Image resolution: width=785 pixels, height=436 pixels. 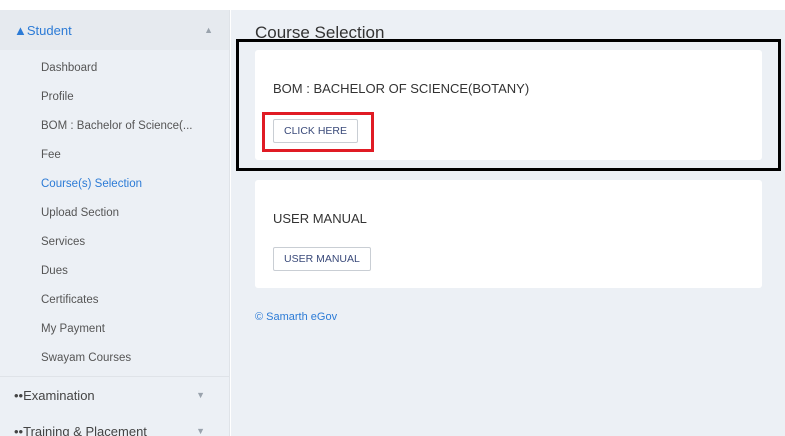 I want to click on sidebar-item-label: Dues, so click(x=54, y=270).